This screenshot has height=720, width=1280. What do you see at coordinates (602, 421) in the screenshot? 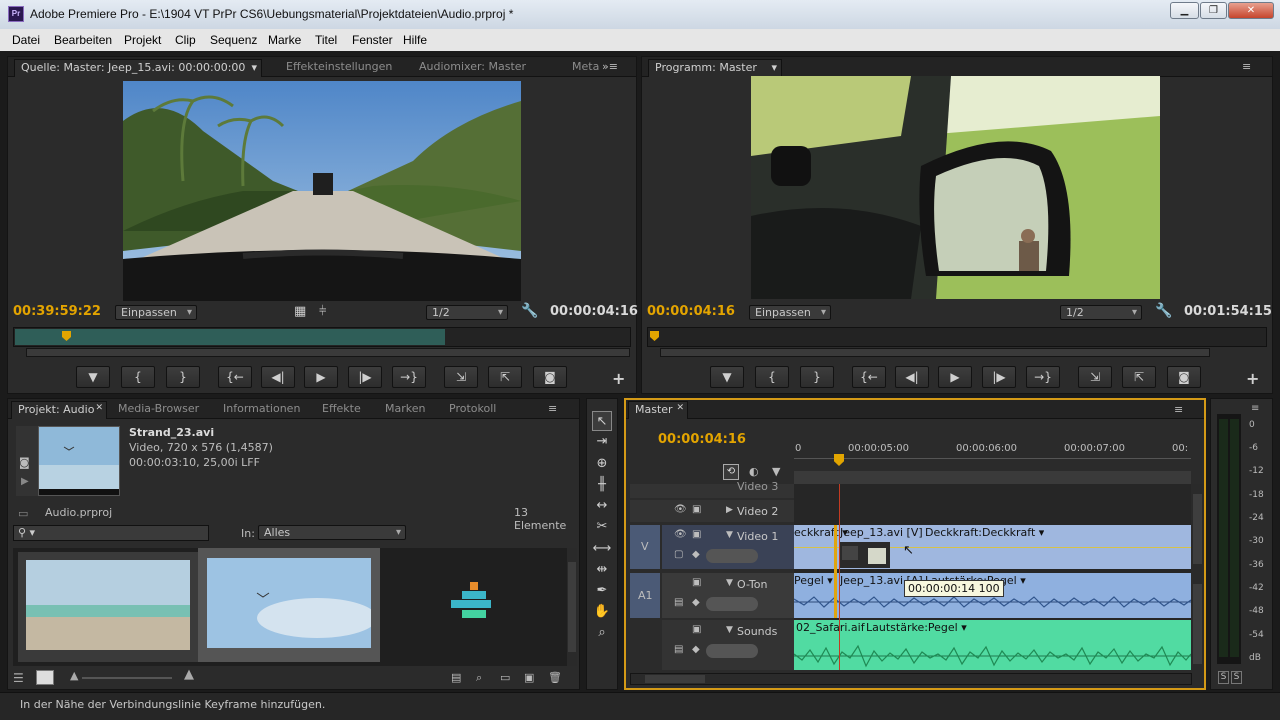
I see `selection-tool-icon: ↖` at bounding box center [602, 421].